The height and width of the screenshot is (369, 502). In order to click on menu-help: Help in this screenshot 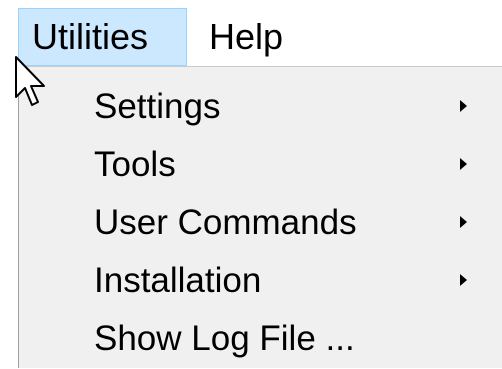, I will do `click(251, 37)`.